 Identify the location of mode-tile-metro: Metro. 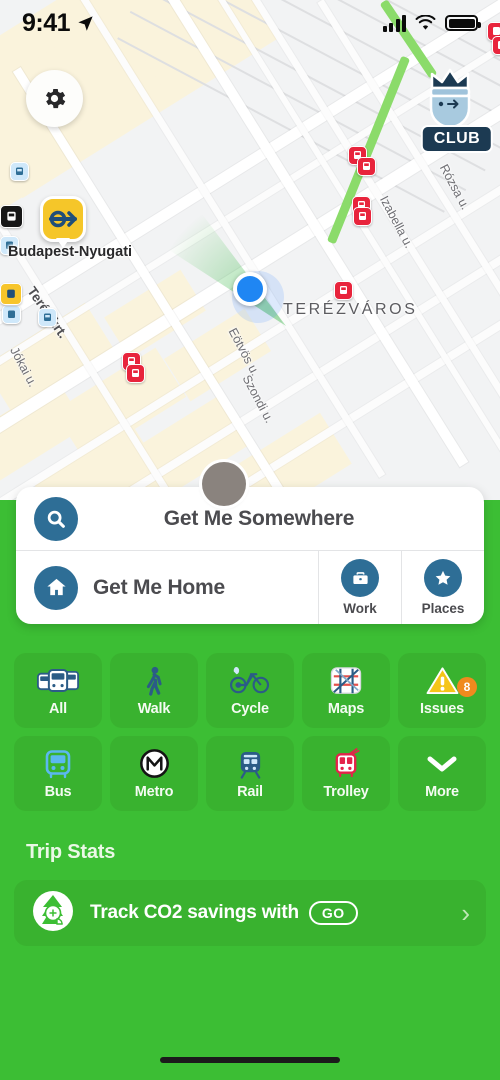
(154, 773).